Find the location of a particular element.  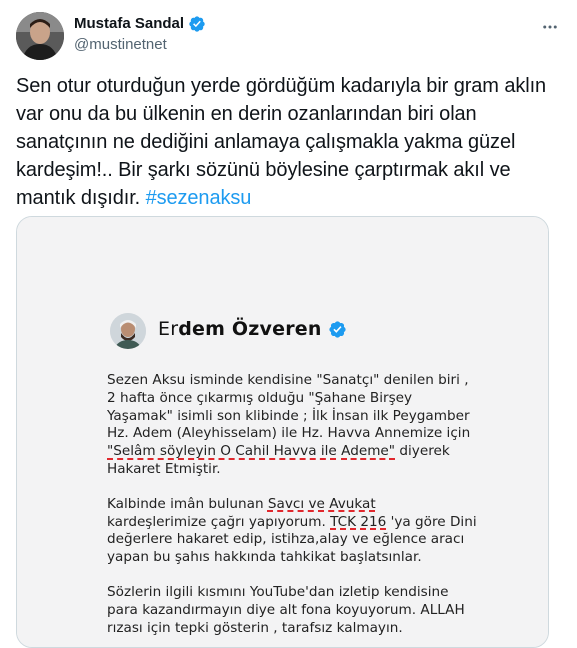

verified-badge-icon is located at coordinates (197, 24).